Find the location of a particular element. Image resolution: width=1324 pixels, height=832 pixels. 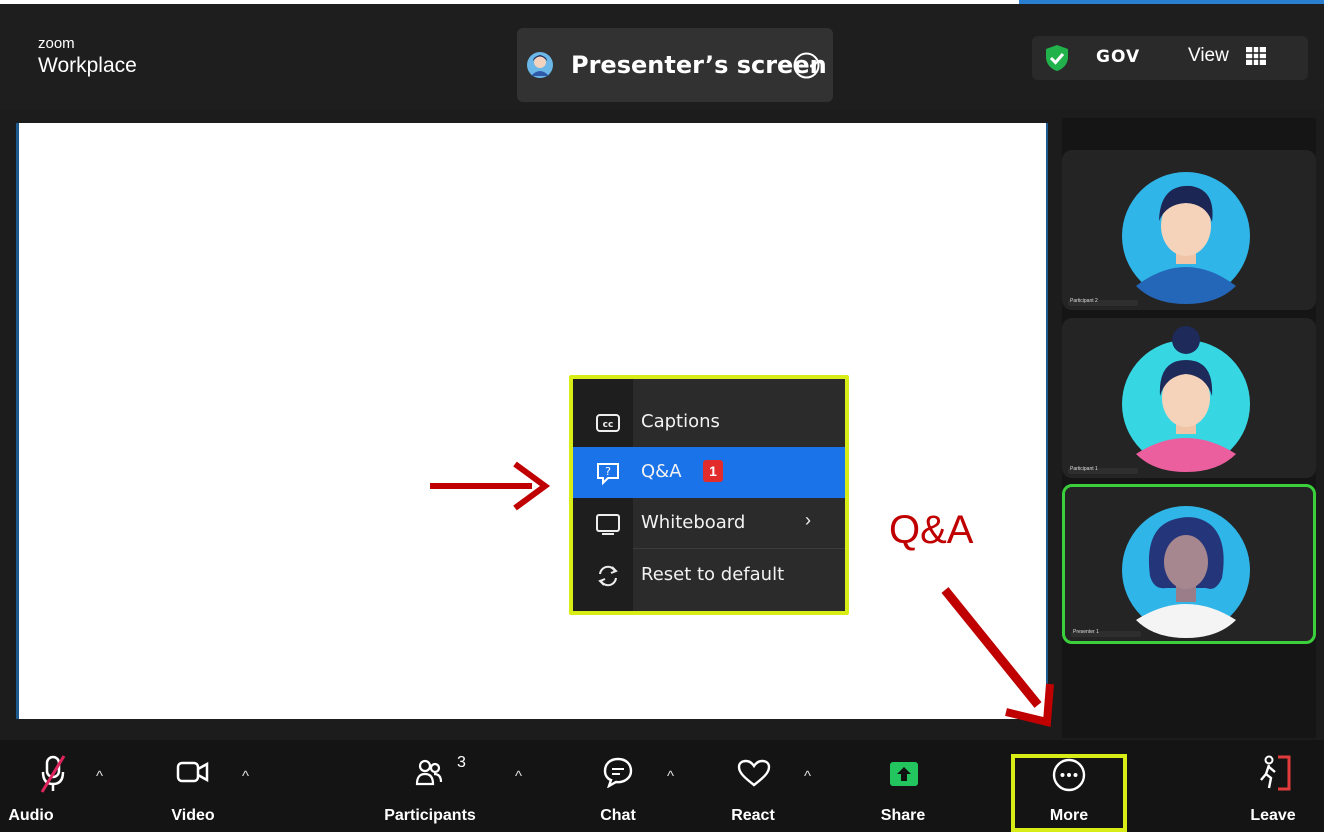

menu-item-reset: Reset to default is located at coordinates (709, 575).